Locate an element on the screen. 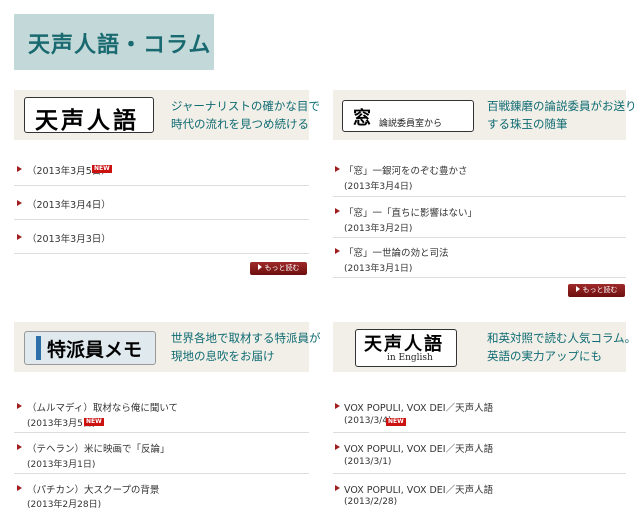  tokuha-item-2-date: (2013年3月1日) is located at coordinates (61, 465).